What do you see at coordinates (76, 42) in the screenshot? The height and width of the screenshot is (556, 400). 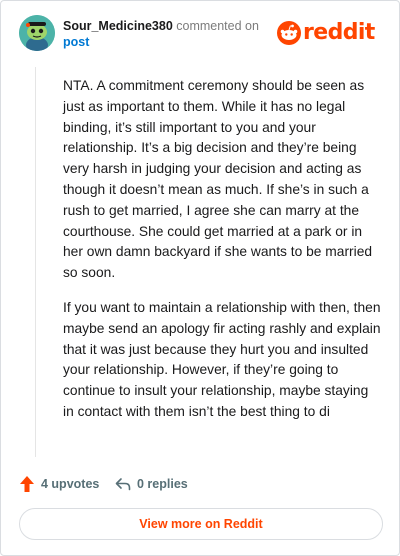 I see `post-link: post` at bounding box center [76, 42].